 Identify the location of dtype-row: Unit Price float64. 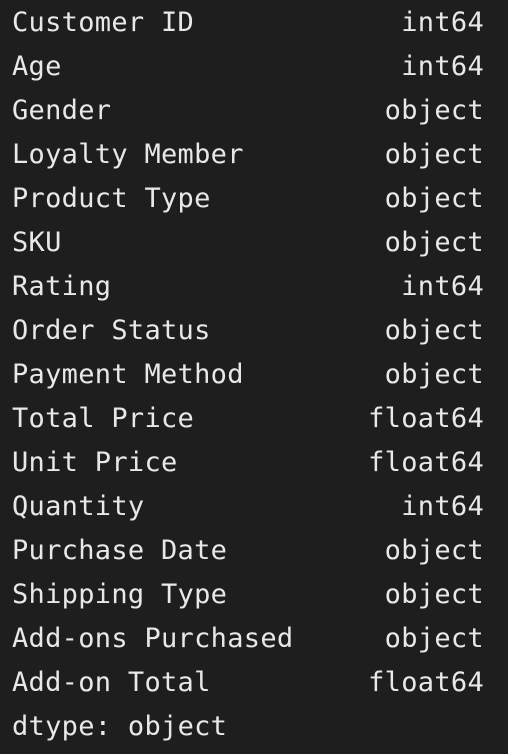
(248, 463).